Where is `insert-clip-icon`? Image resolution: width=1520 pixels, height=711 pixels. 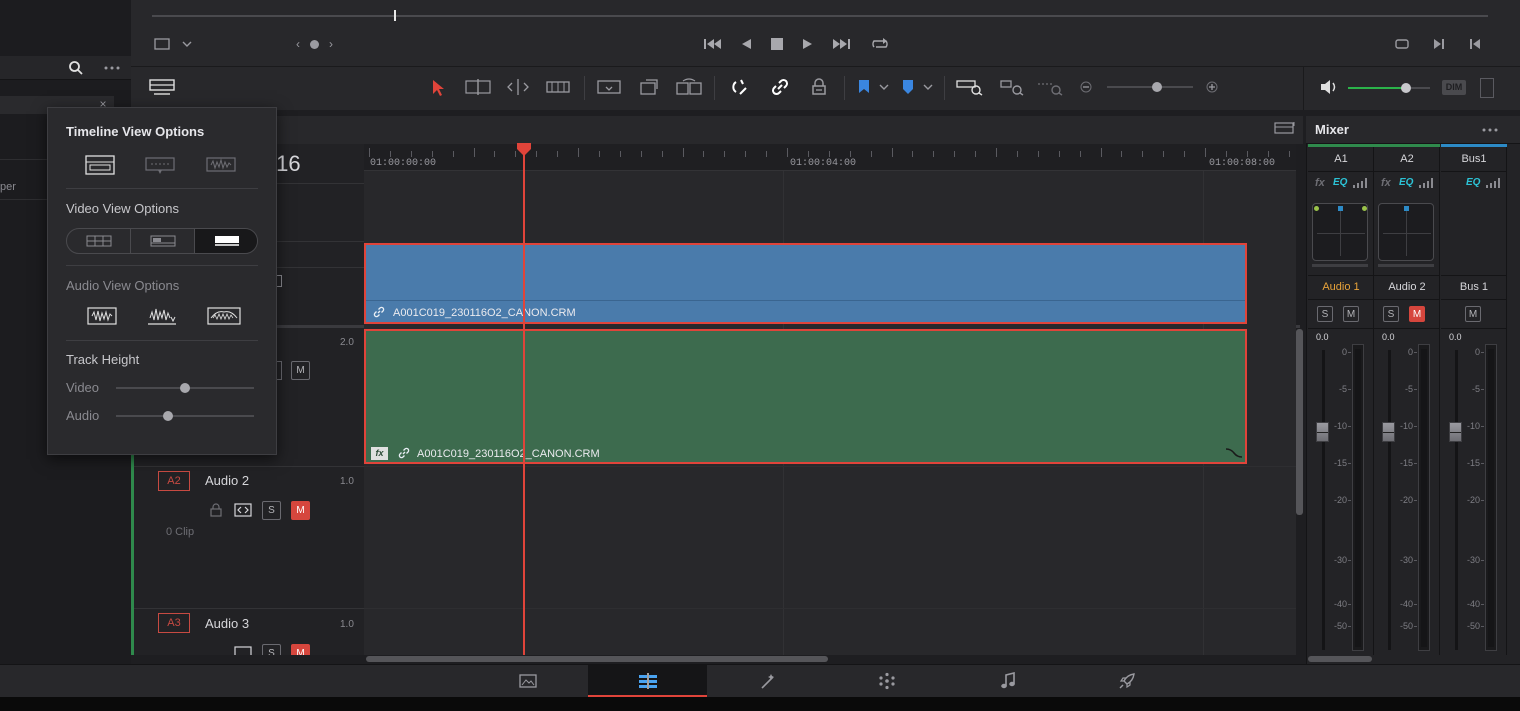
insert-clip-icon is located at coordinates (609, 87).